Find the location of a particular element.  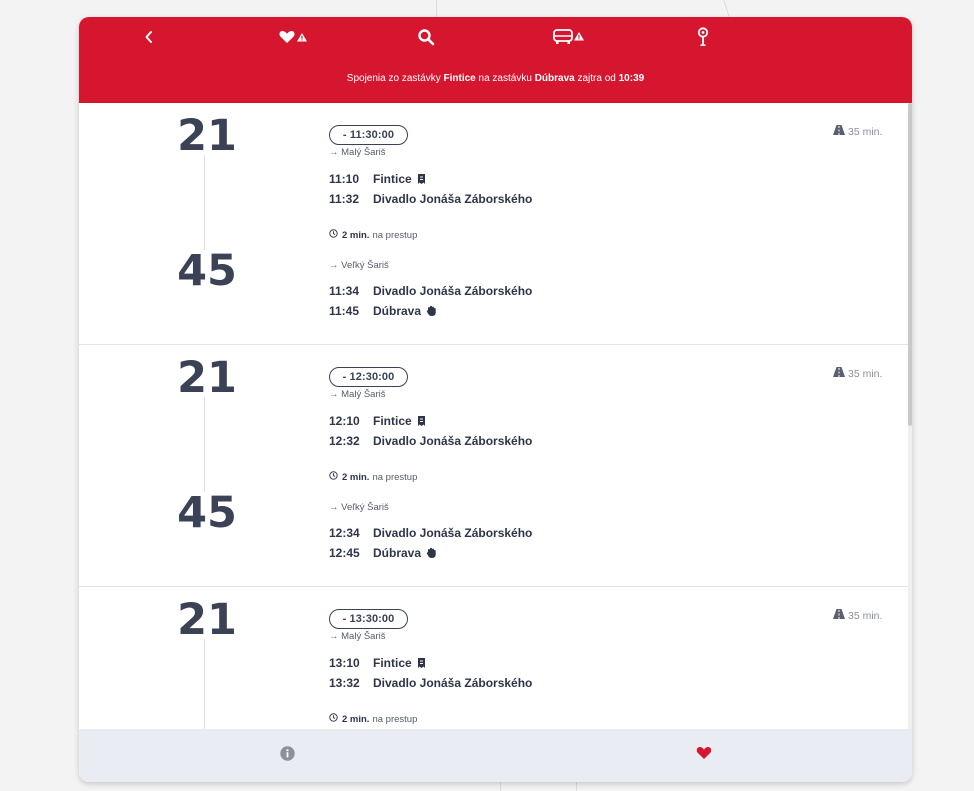

arrival-stop: 11:45 Dúbrava is located at coordinates (383, 311).